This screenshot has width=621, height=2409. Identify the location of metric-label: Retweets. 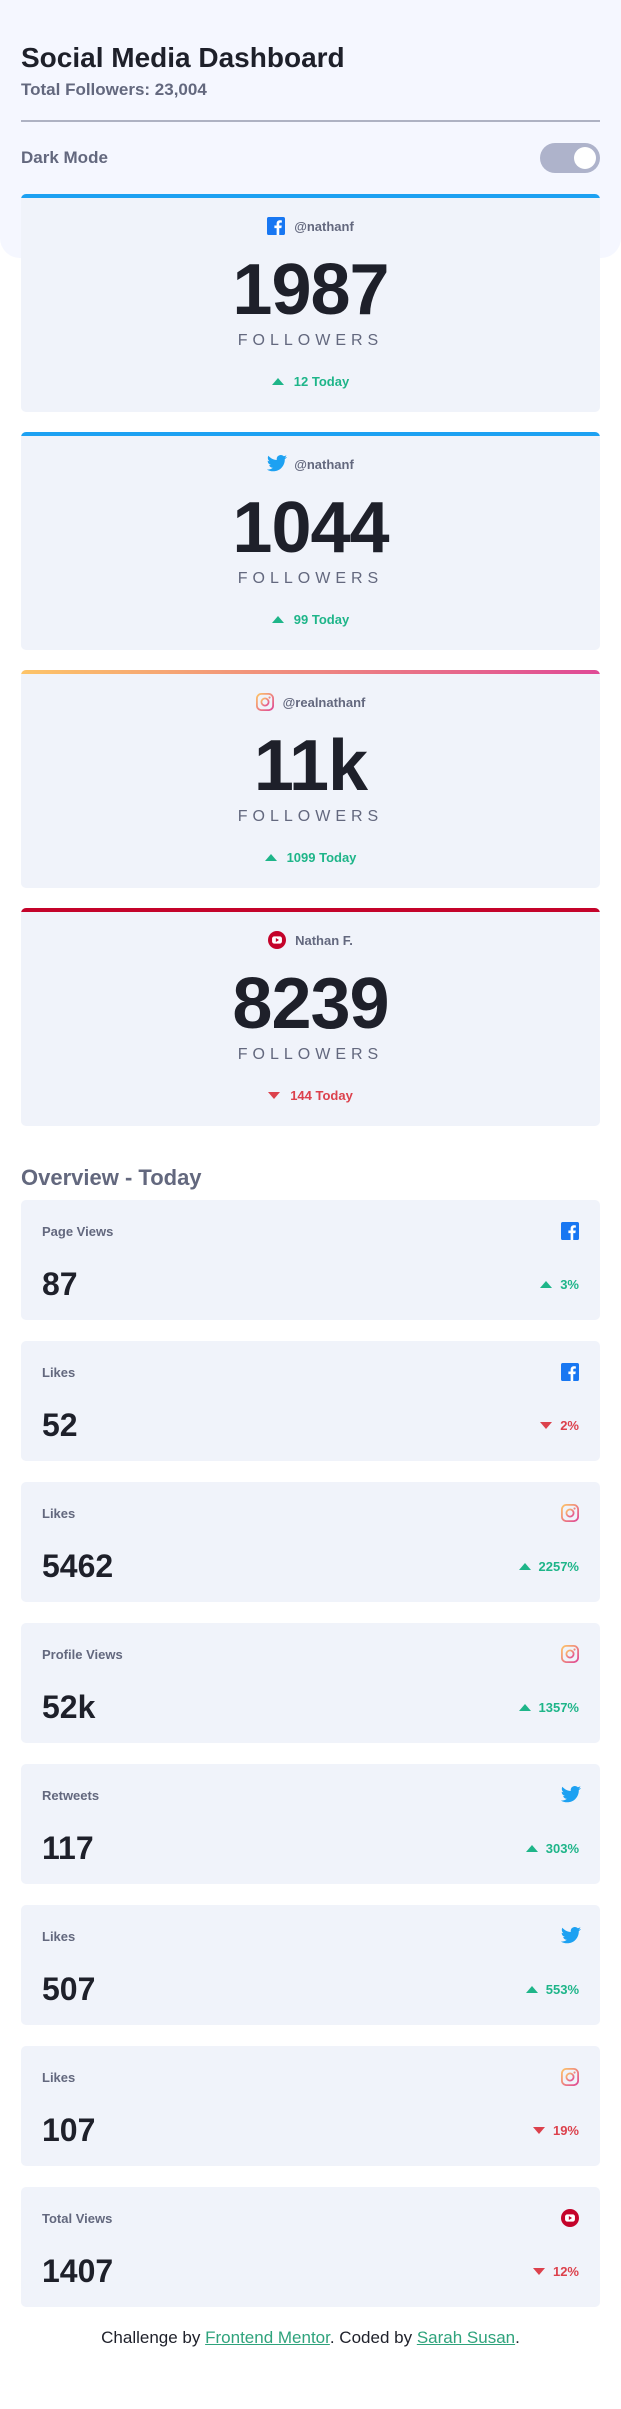
(71, 1795).